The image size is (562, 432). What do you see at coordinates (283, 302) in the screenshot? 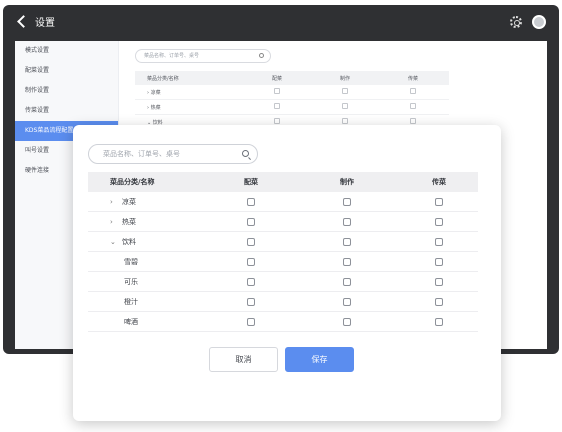
I see `table-row: 橙汁` at bounding box center [283, 302].